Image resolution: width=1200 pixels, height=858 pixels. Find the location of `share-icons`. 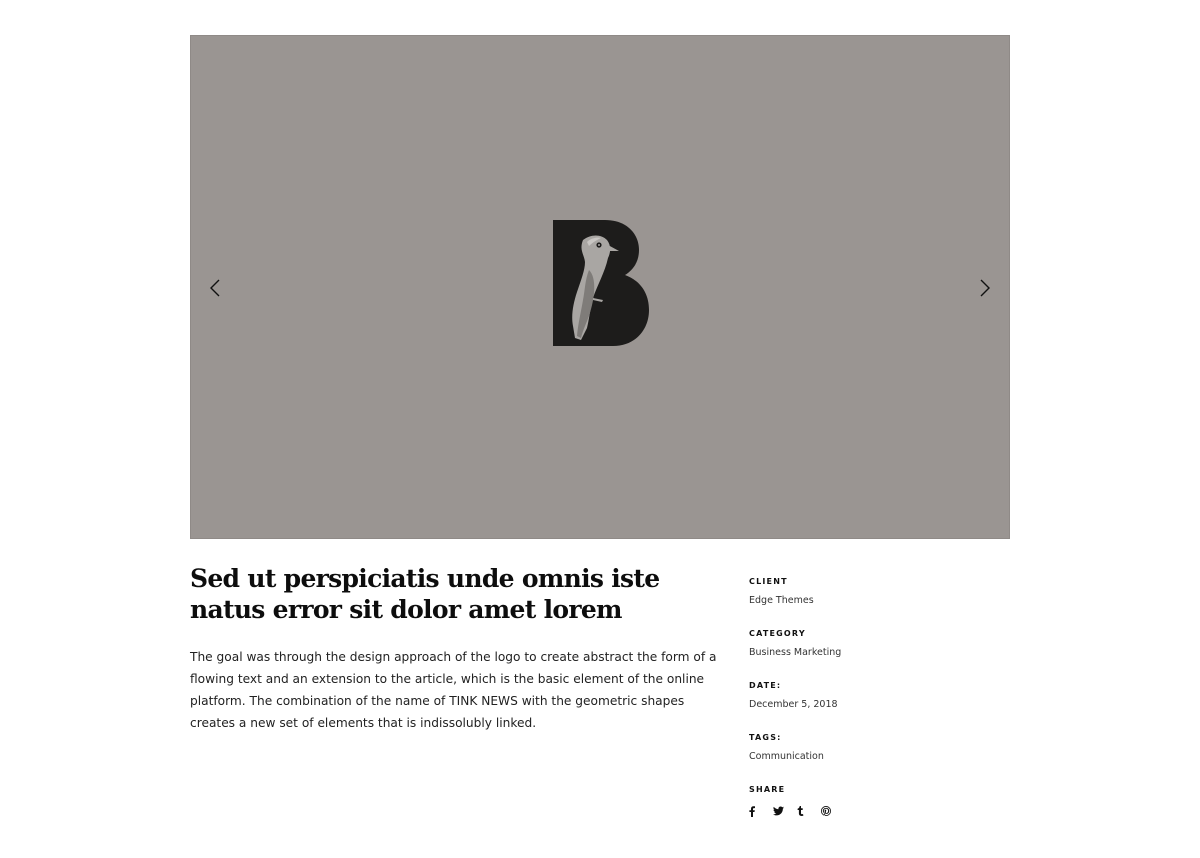

share-icons is located at coordinates (859, 811).